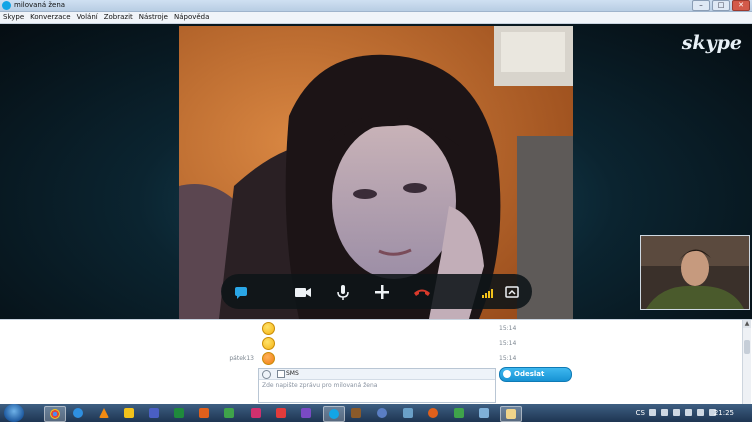 Image resolution: width=752 pixels, height=422 pixels. What do you see at coordinates (512, 292) in the screenshot?
I see `fullscreen-icon` at bounding box center [512, 292].